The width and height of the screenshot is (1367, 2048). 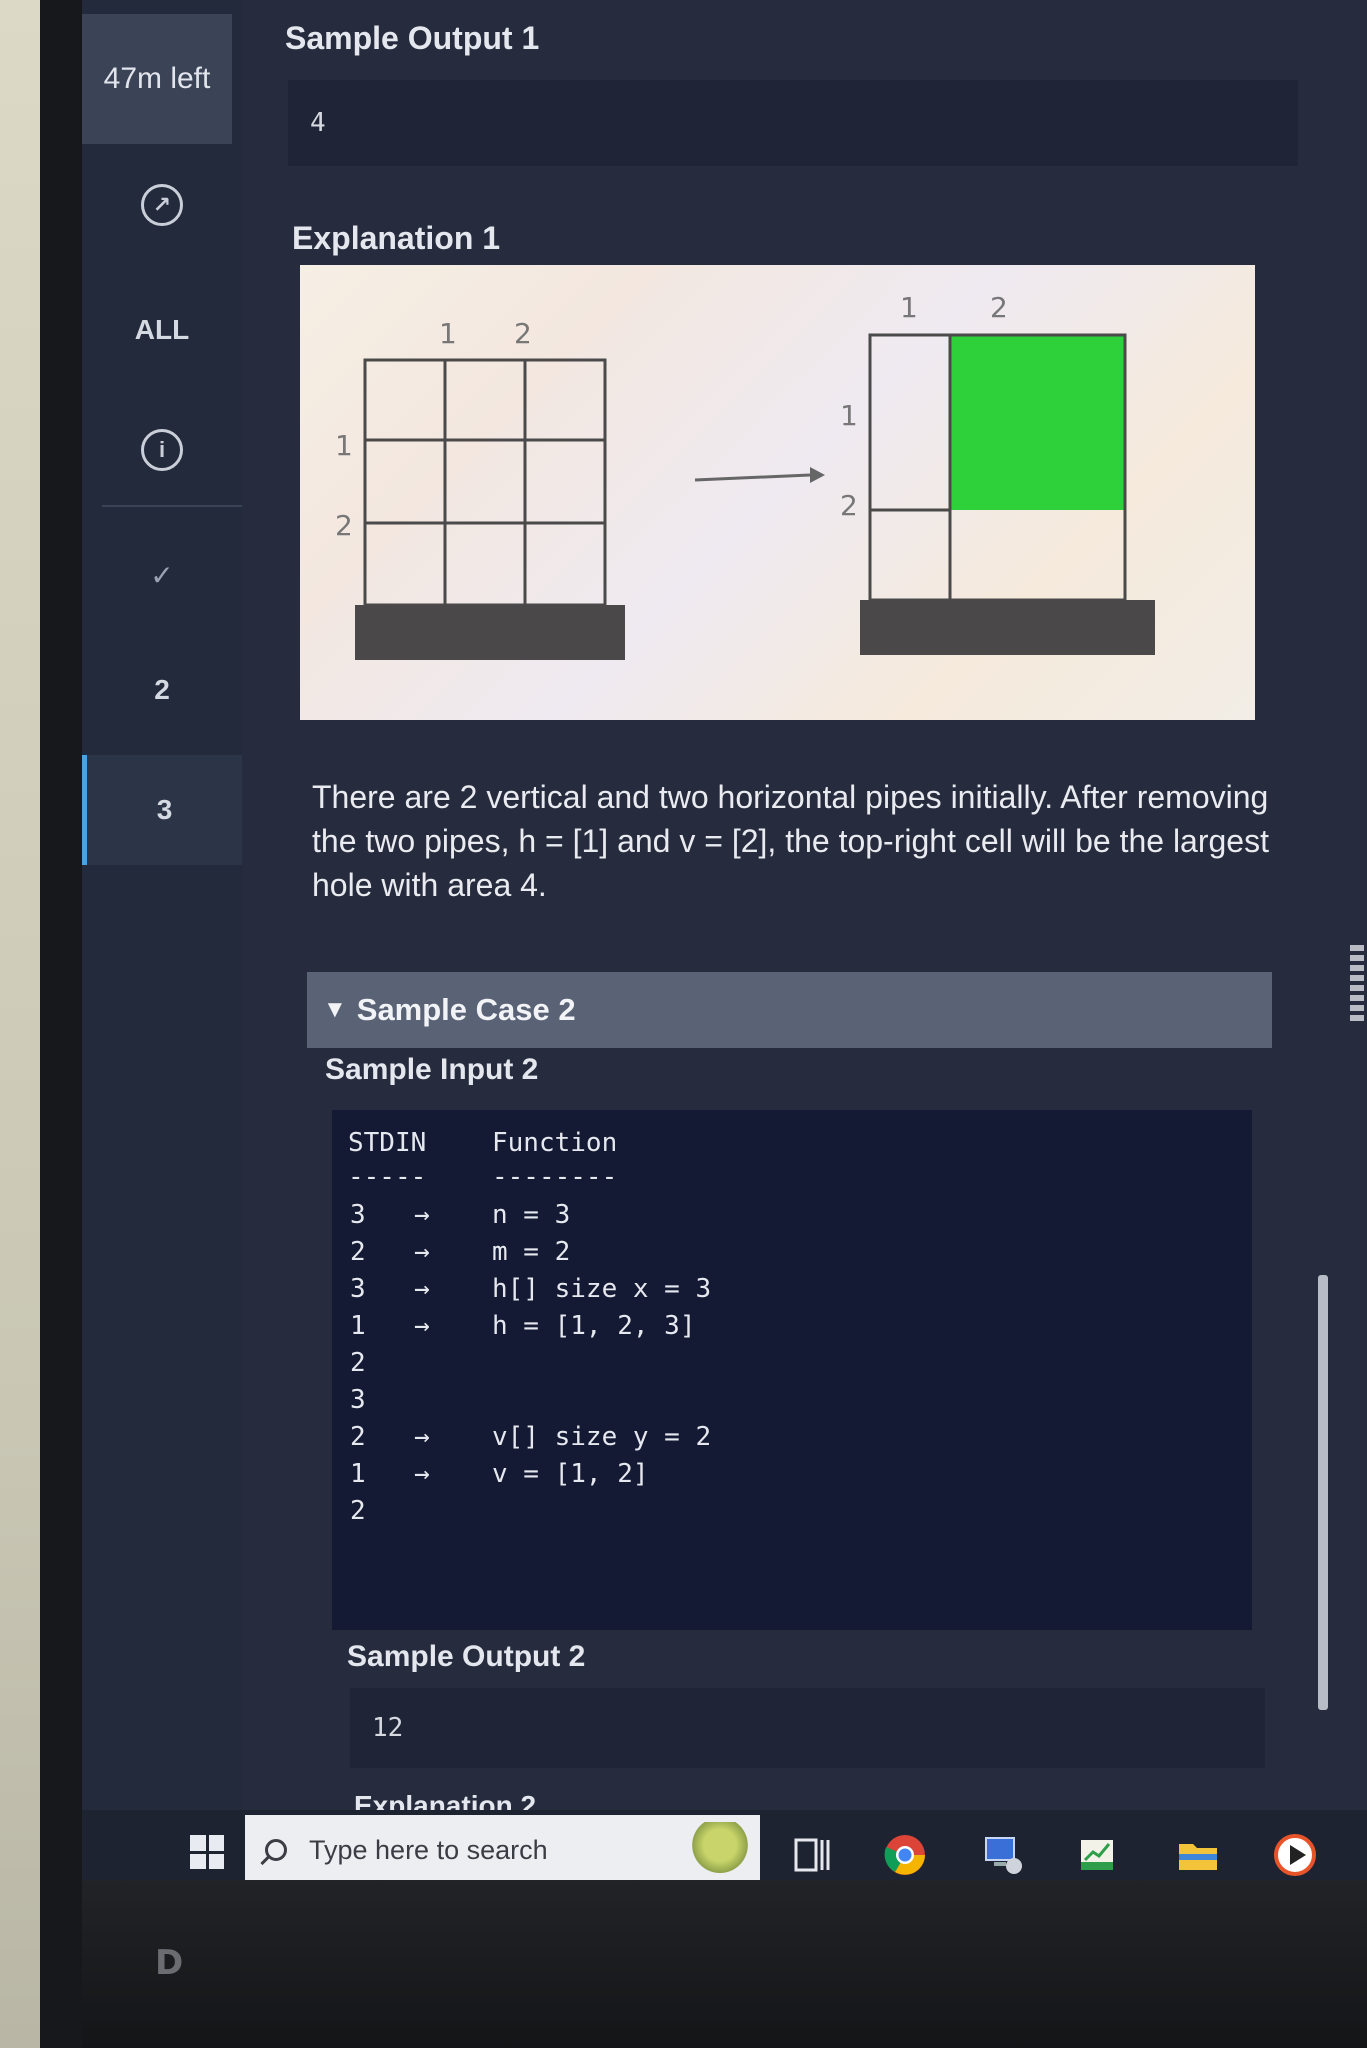 I want to click on function-value: h[] size x = 3, so click(x=602, y=1289).